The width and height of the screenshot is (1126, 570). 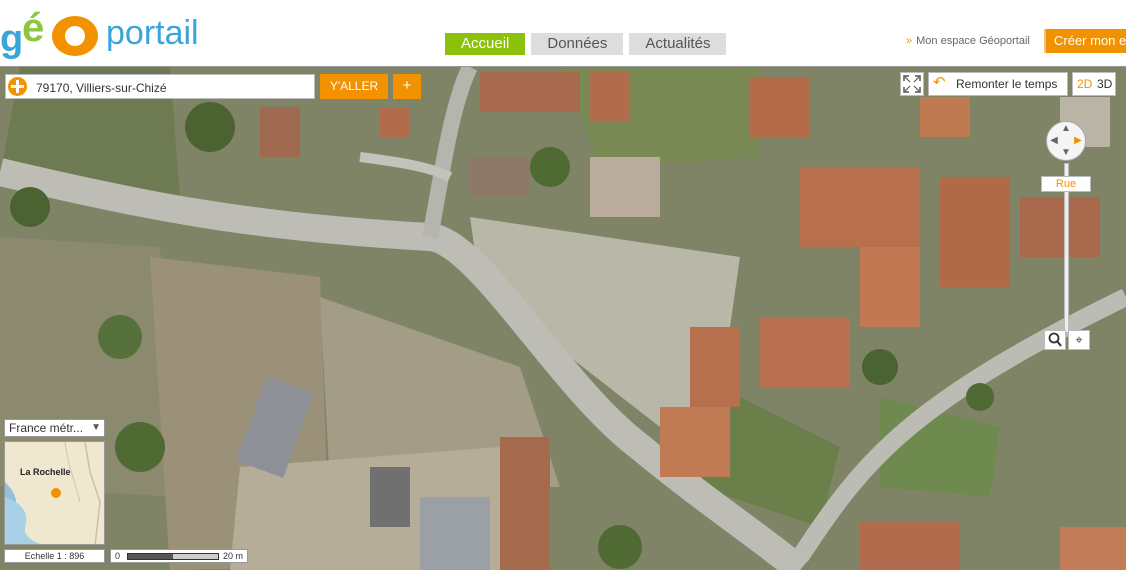 I want to click on scale-bar-segment, so click(x=195, y=556).